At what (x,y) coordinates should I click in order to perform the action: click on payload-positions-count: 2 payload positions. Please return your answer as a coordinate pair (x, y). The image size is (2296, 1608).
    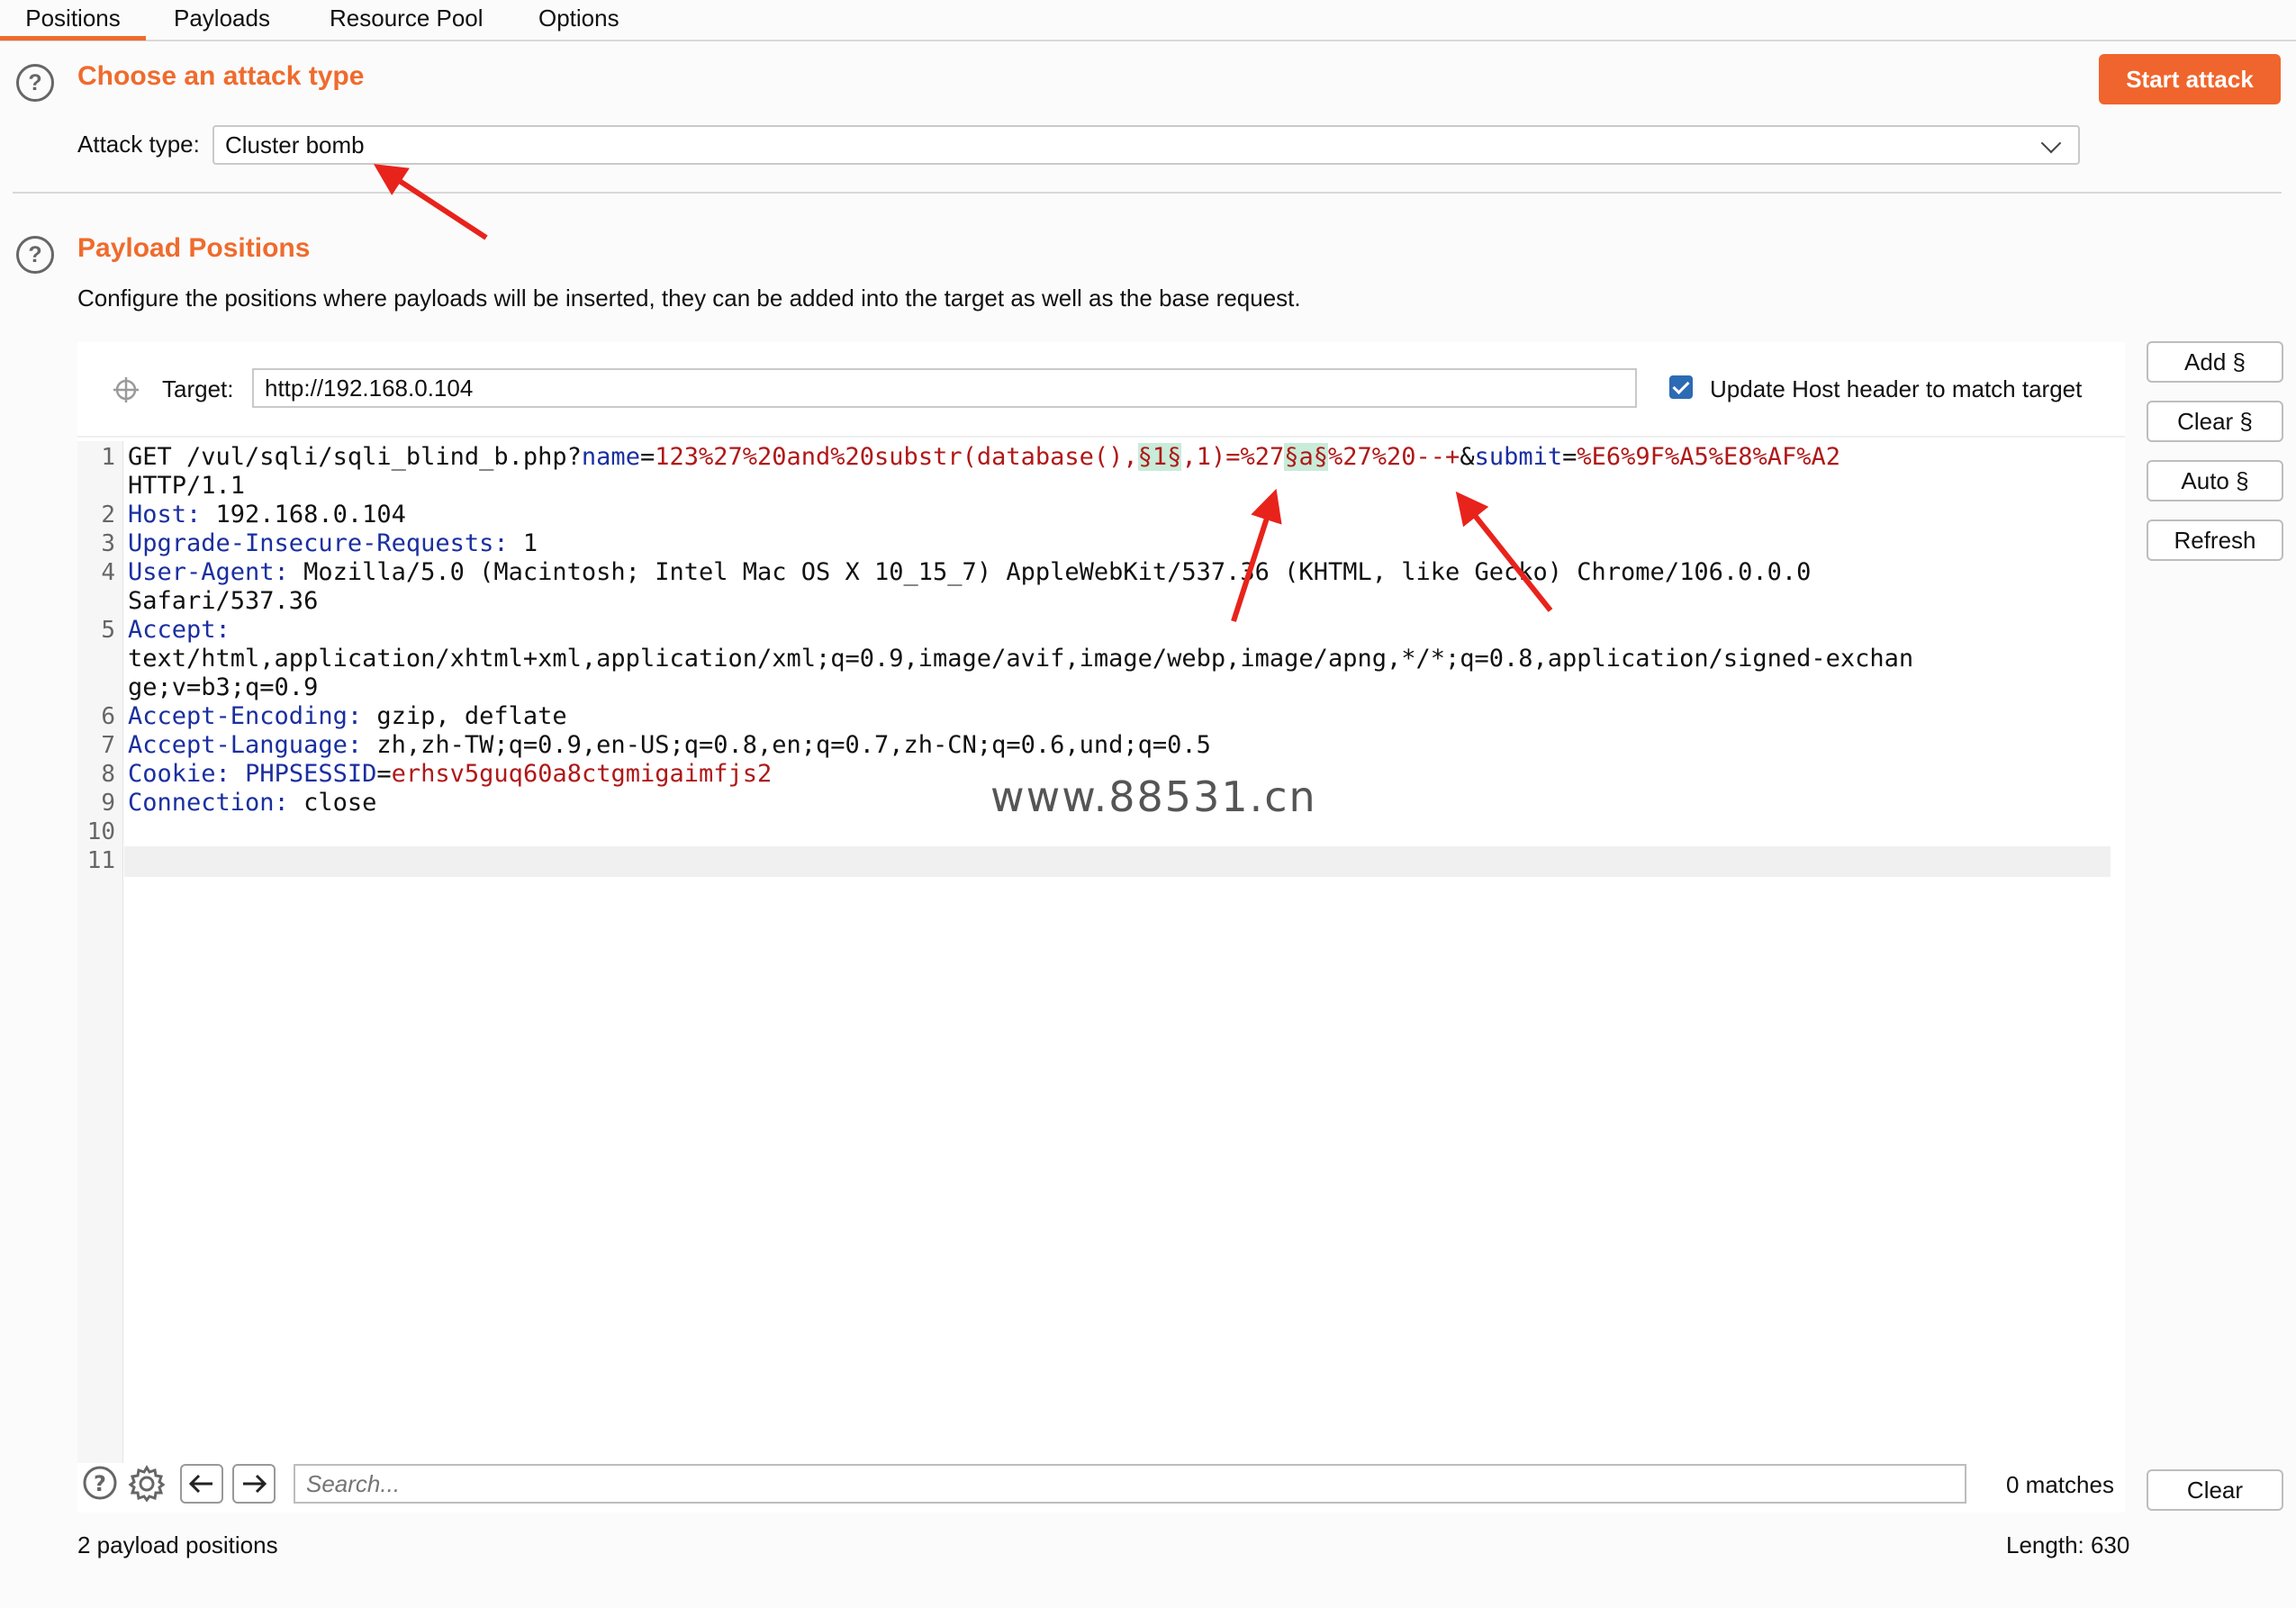
    Looking at the image, I should click on (177, 1544).